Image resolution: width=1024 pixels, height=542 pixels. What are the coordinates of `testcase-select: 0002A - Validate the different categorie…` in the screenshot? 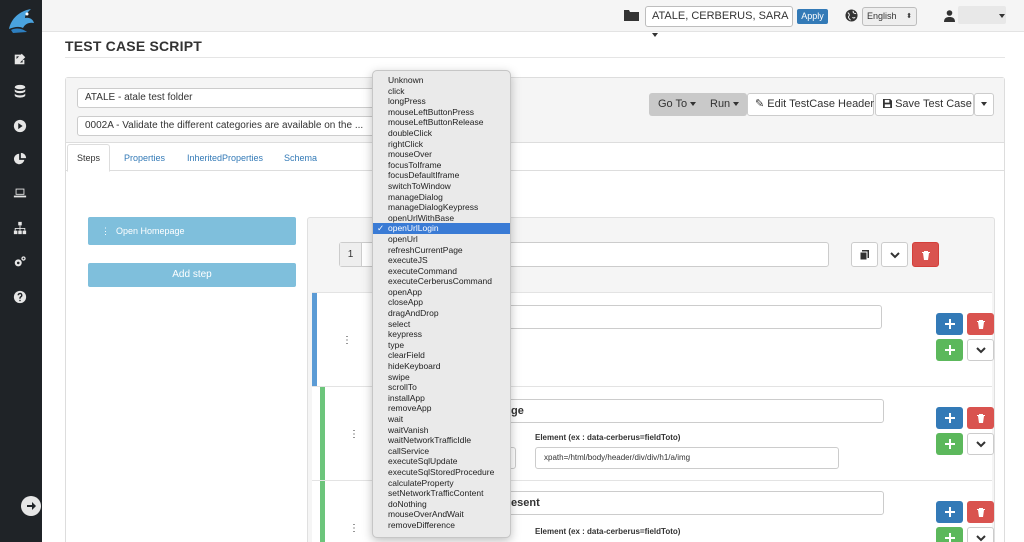 It's located at (226, 126).